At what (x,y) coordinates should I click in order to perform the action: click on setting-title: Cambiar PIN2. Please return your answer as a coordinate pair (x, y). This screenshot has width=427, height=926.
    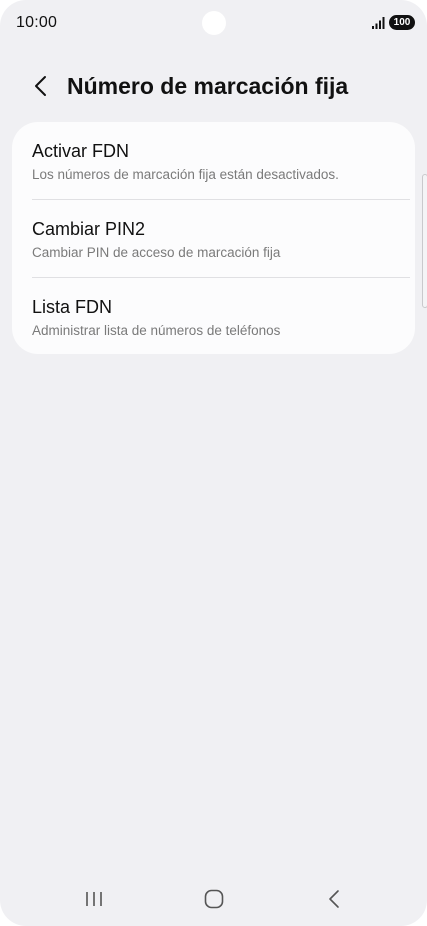
    Looking at the image, I should click on (89, 229).